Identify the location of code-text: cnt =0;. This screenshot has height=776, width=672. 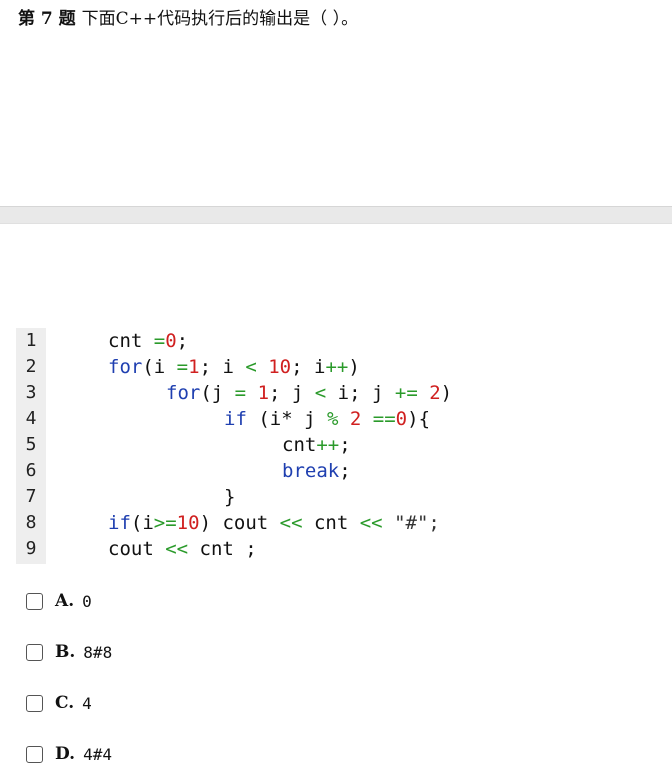
(148, 341).